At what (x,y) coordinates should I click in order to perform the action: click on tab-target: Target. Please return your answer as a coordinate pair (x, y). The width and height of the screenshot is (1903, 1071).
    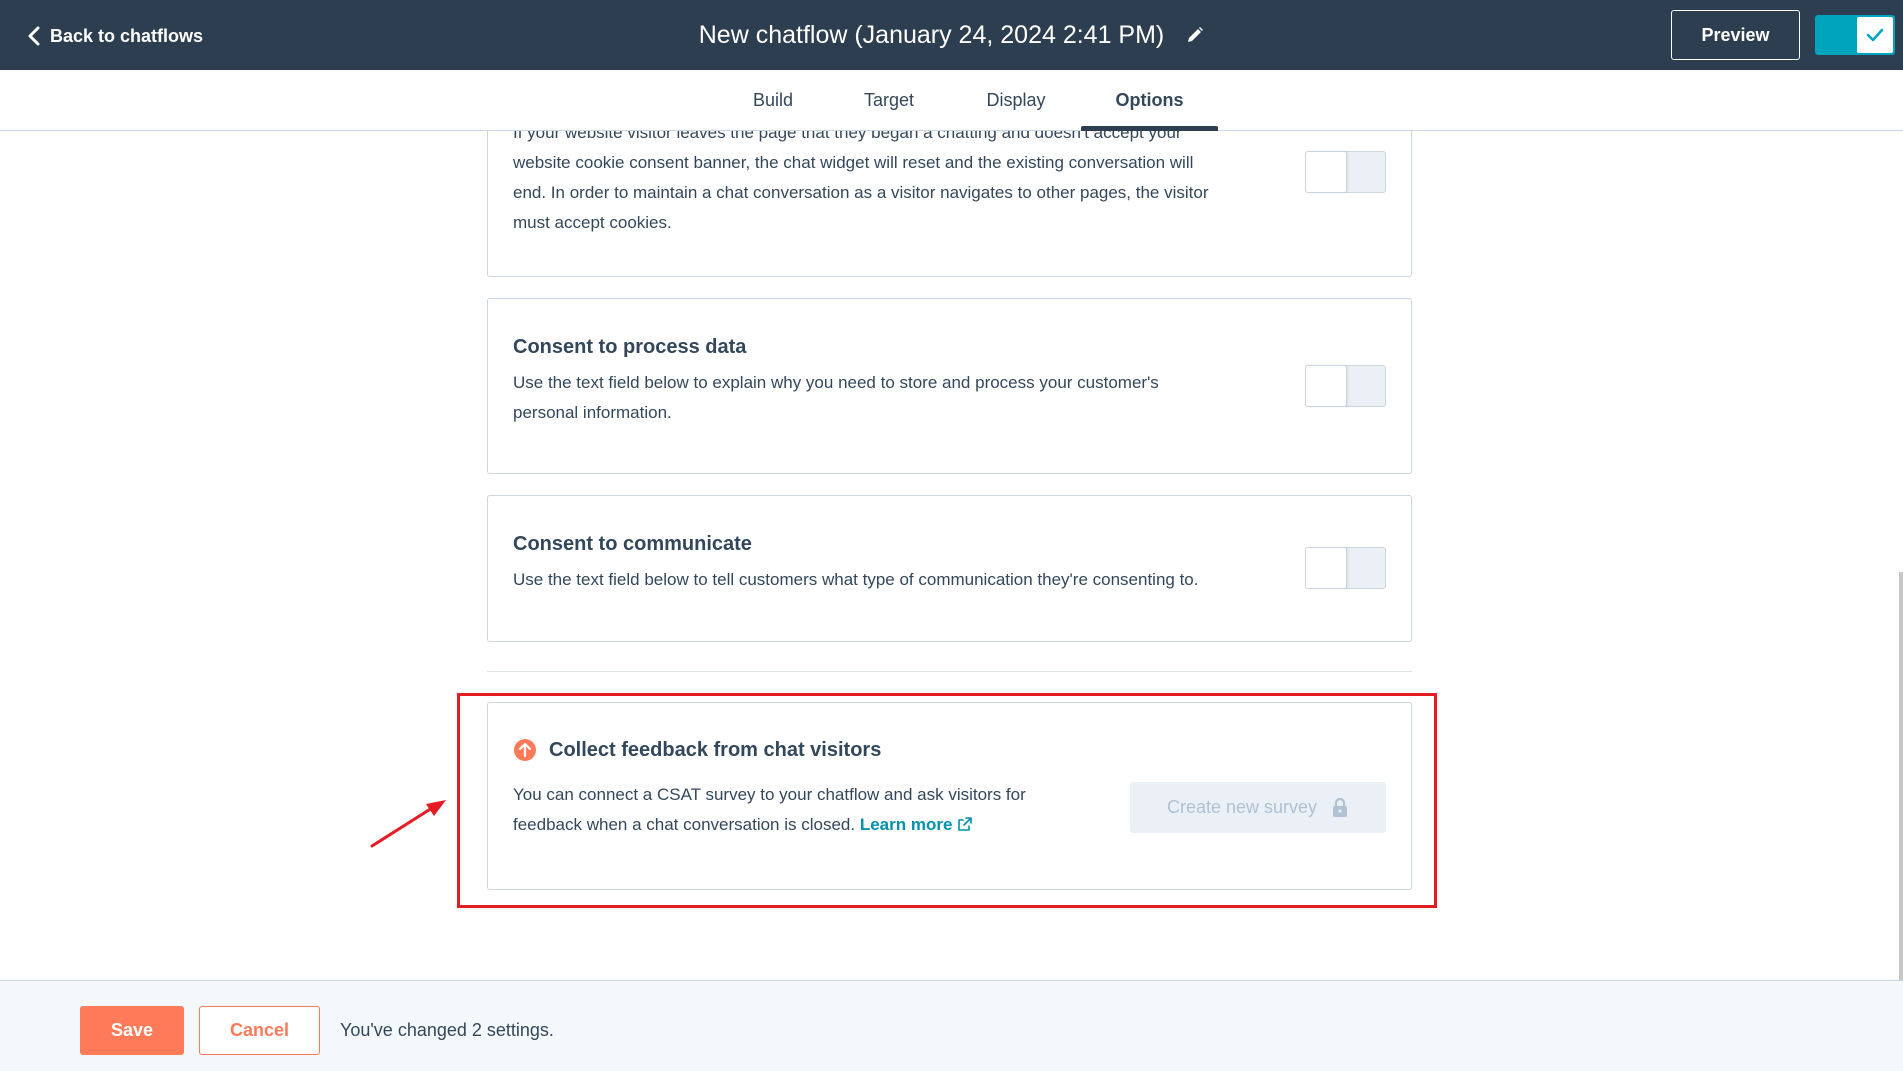
    Looking at the image, I should click on (889, 100).